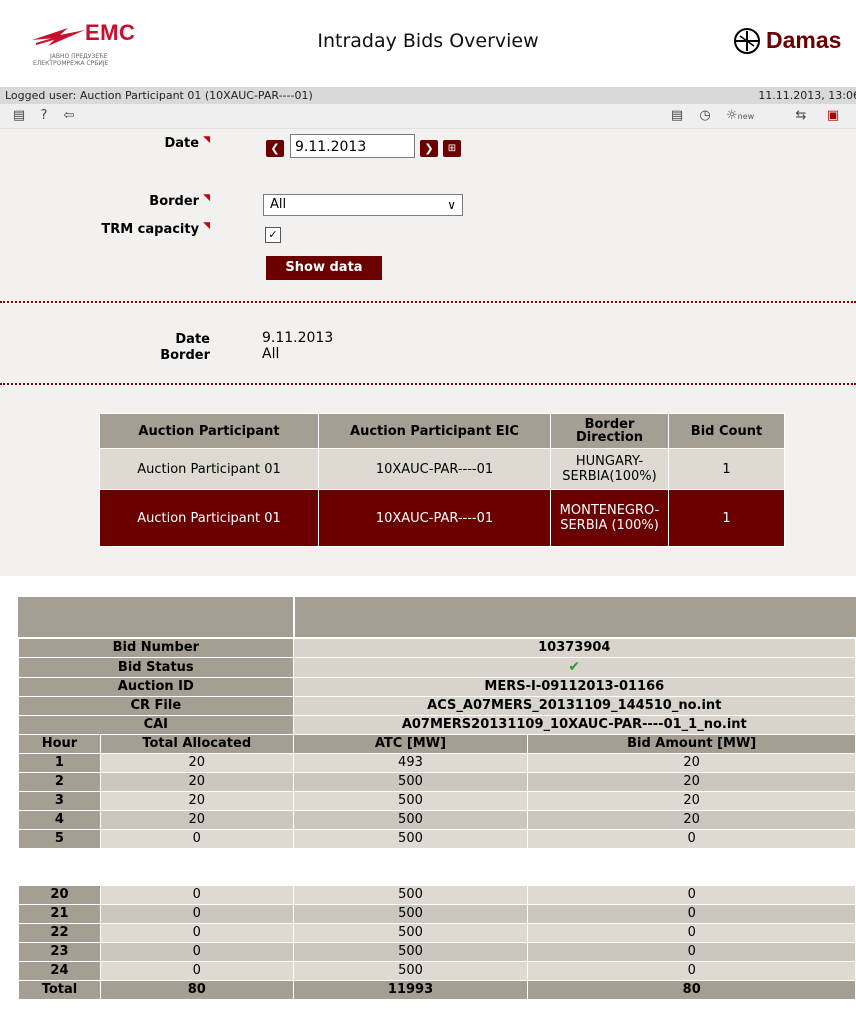 This screenshot has width=856, height=1012. What do you see at coordinates (273, 235) in the screenshot?
I see `trm-checkbox: ✓` at bounding box center [273, 235].